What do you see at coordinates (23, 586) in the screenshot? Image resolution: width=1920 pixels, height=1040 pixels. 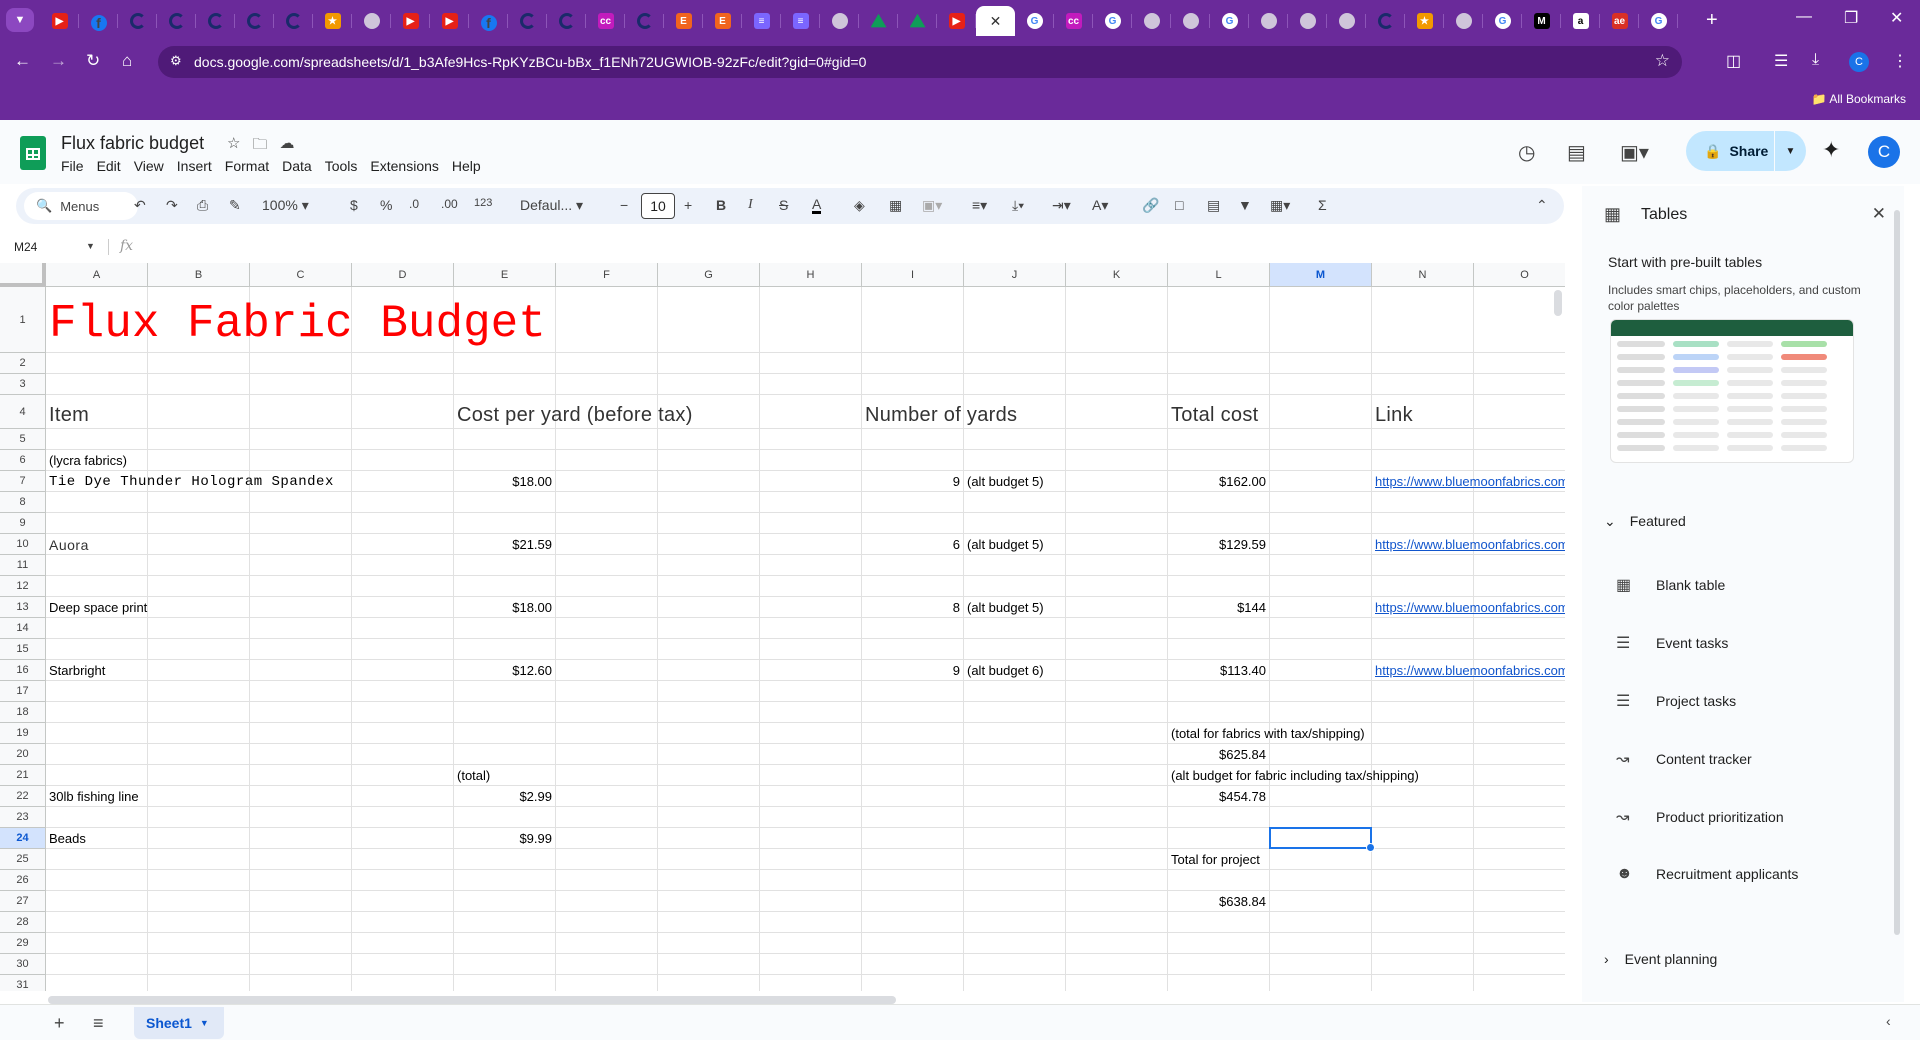 I see `row-header-12: 12` at bounding box center [23, 586].